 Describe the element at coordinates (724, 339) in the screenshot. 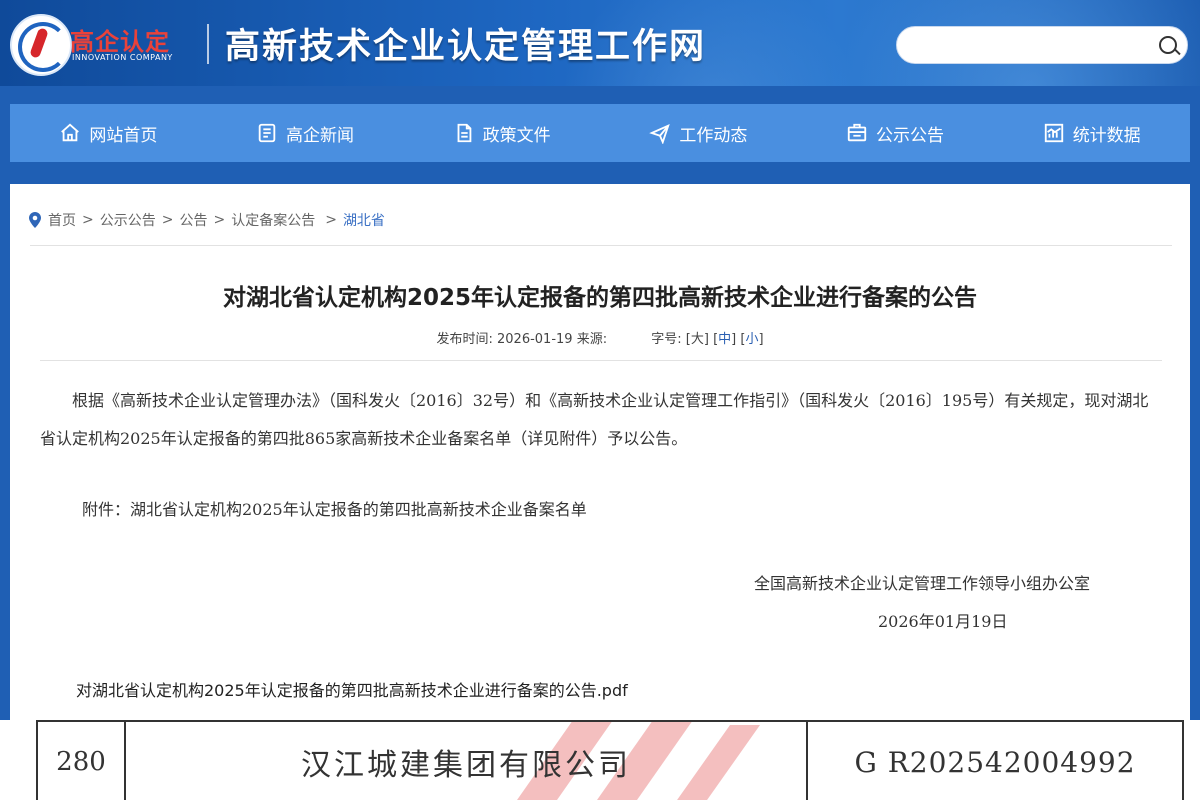

I see `font-size-medium: 中` at that location.